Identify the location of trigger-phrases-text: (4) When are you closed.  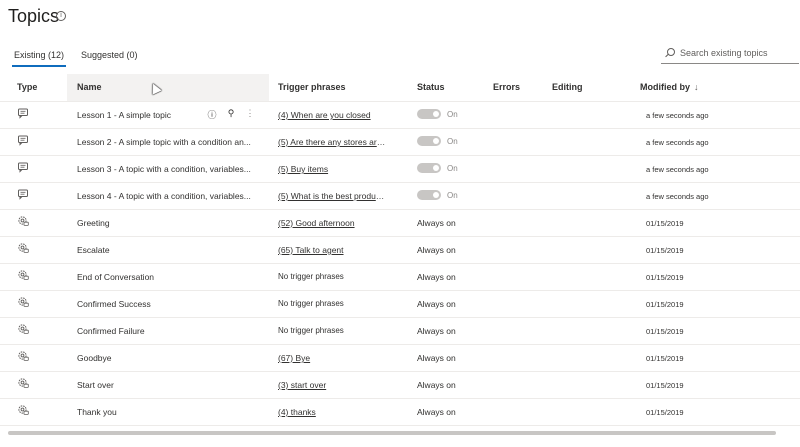
(324, 115).